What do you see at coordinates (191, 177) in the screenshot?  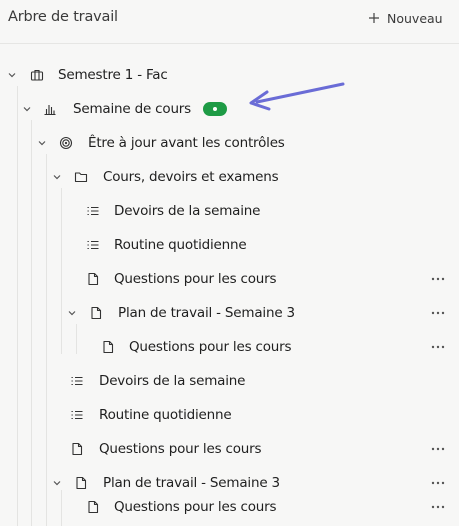 I see `tree-item-label: Cours, devoirs et examens` at bounding box center [191, 177].